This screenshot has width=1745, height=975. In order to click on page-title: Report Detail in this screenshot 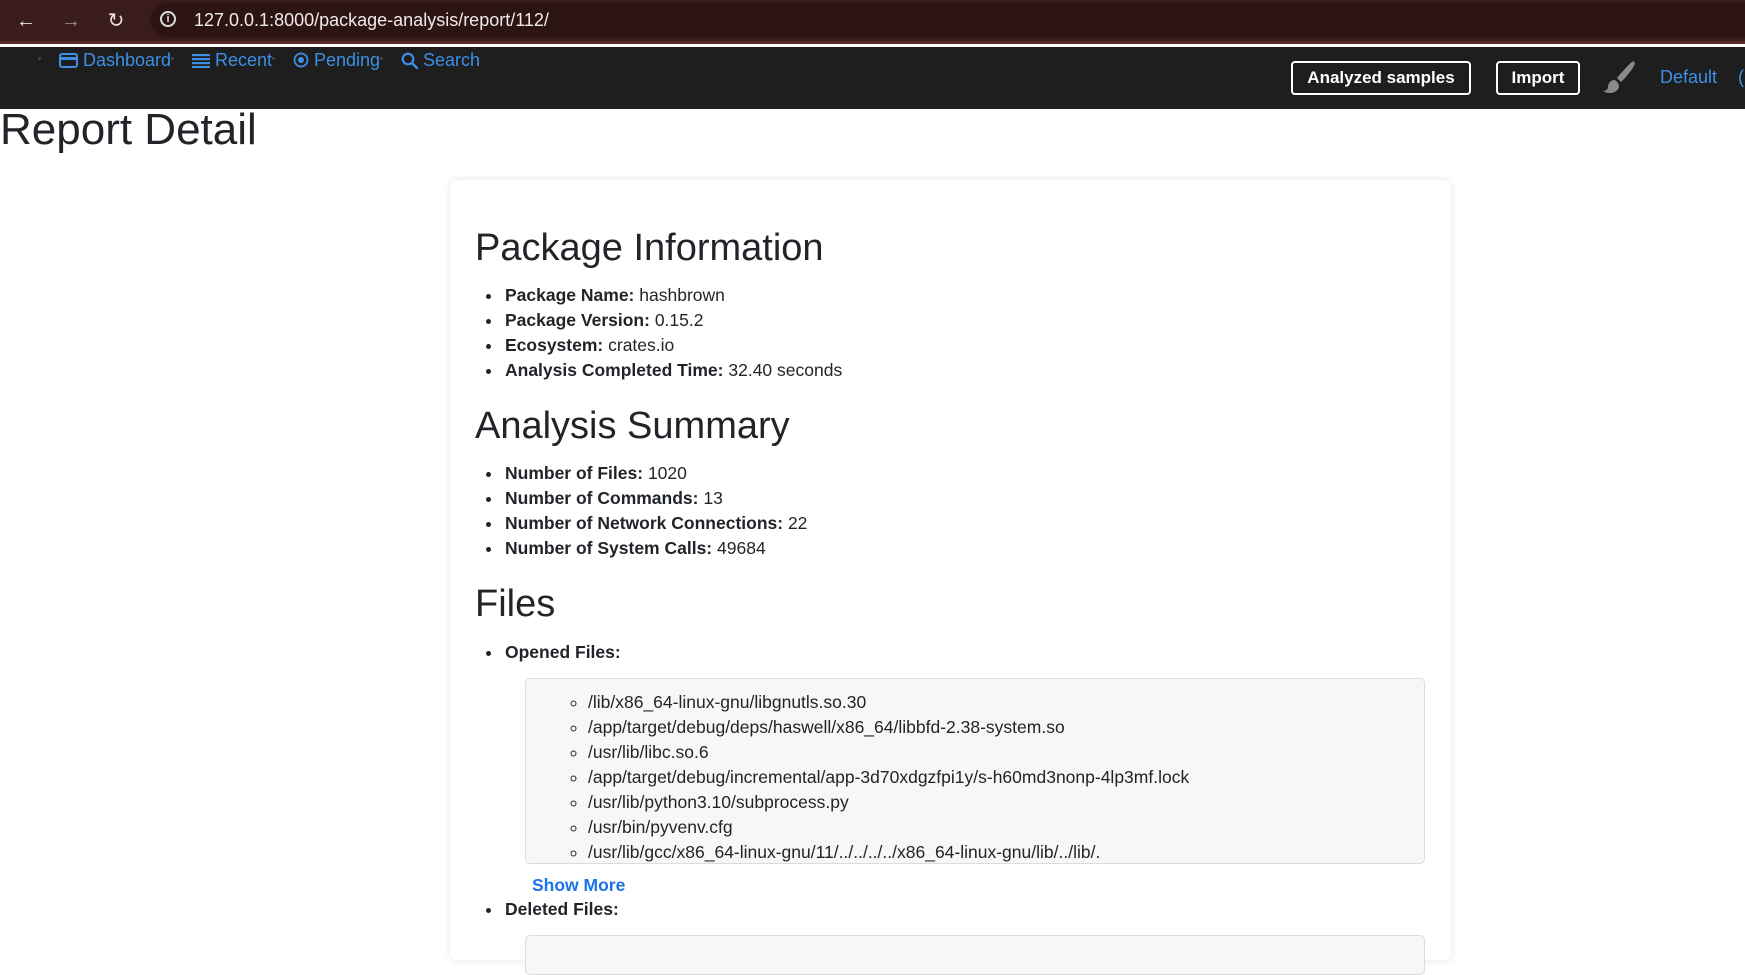, I will do `click(128, 129)`.